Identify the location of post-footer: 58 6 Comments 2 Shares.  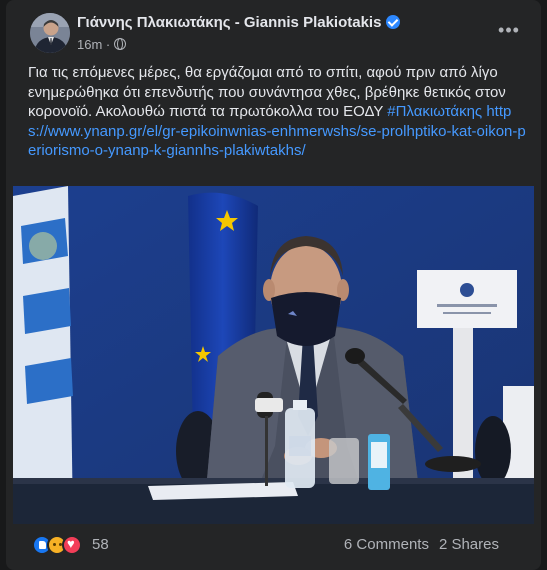
(273, 547).